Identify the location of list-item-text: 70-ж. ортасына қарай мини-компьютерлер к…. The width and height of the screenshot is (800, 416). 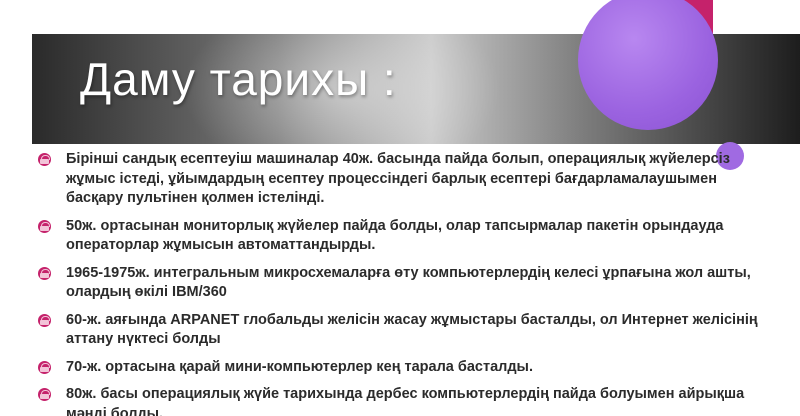
(299, 366).